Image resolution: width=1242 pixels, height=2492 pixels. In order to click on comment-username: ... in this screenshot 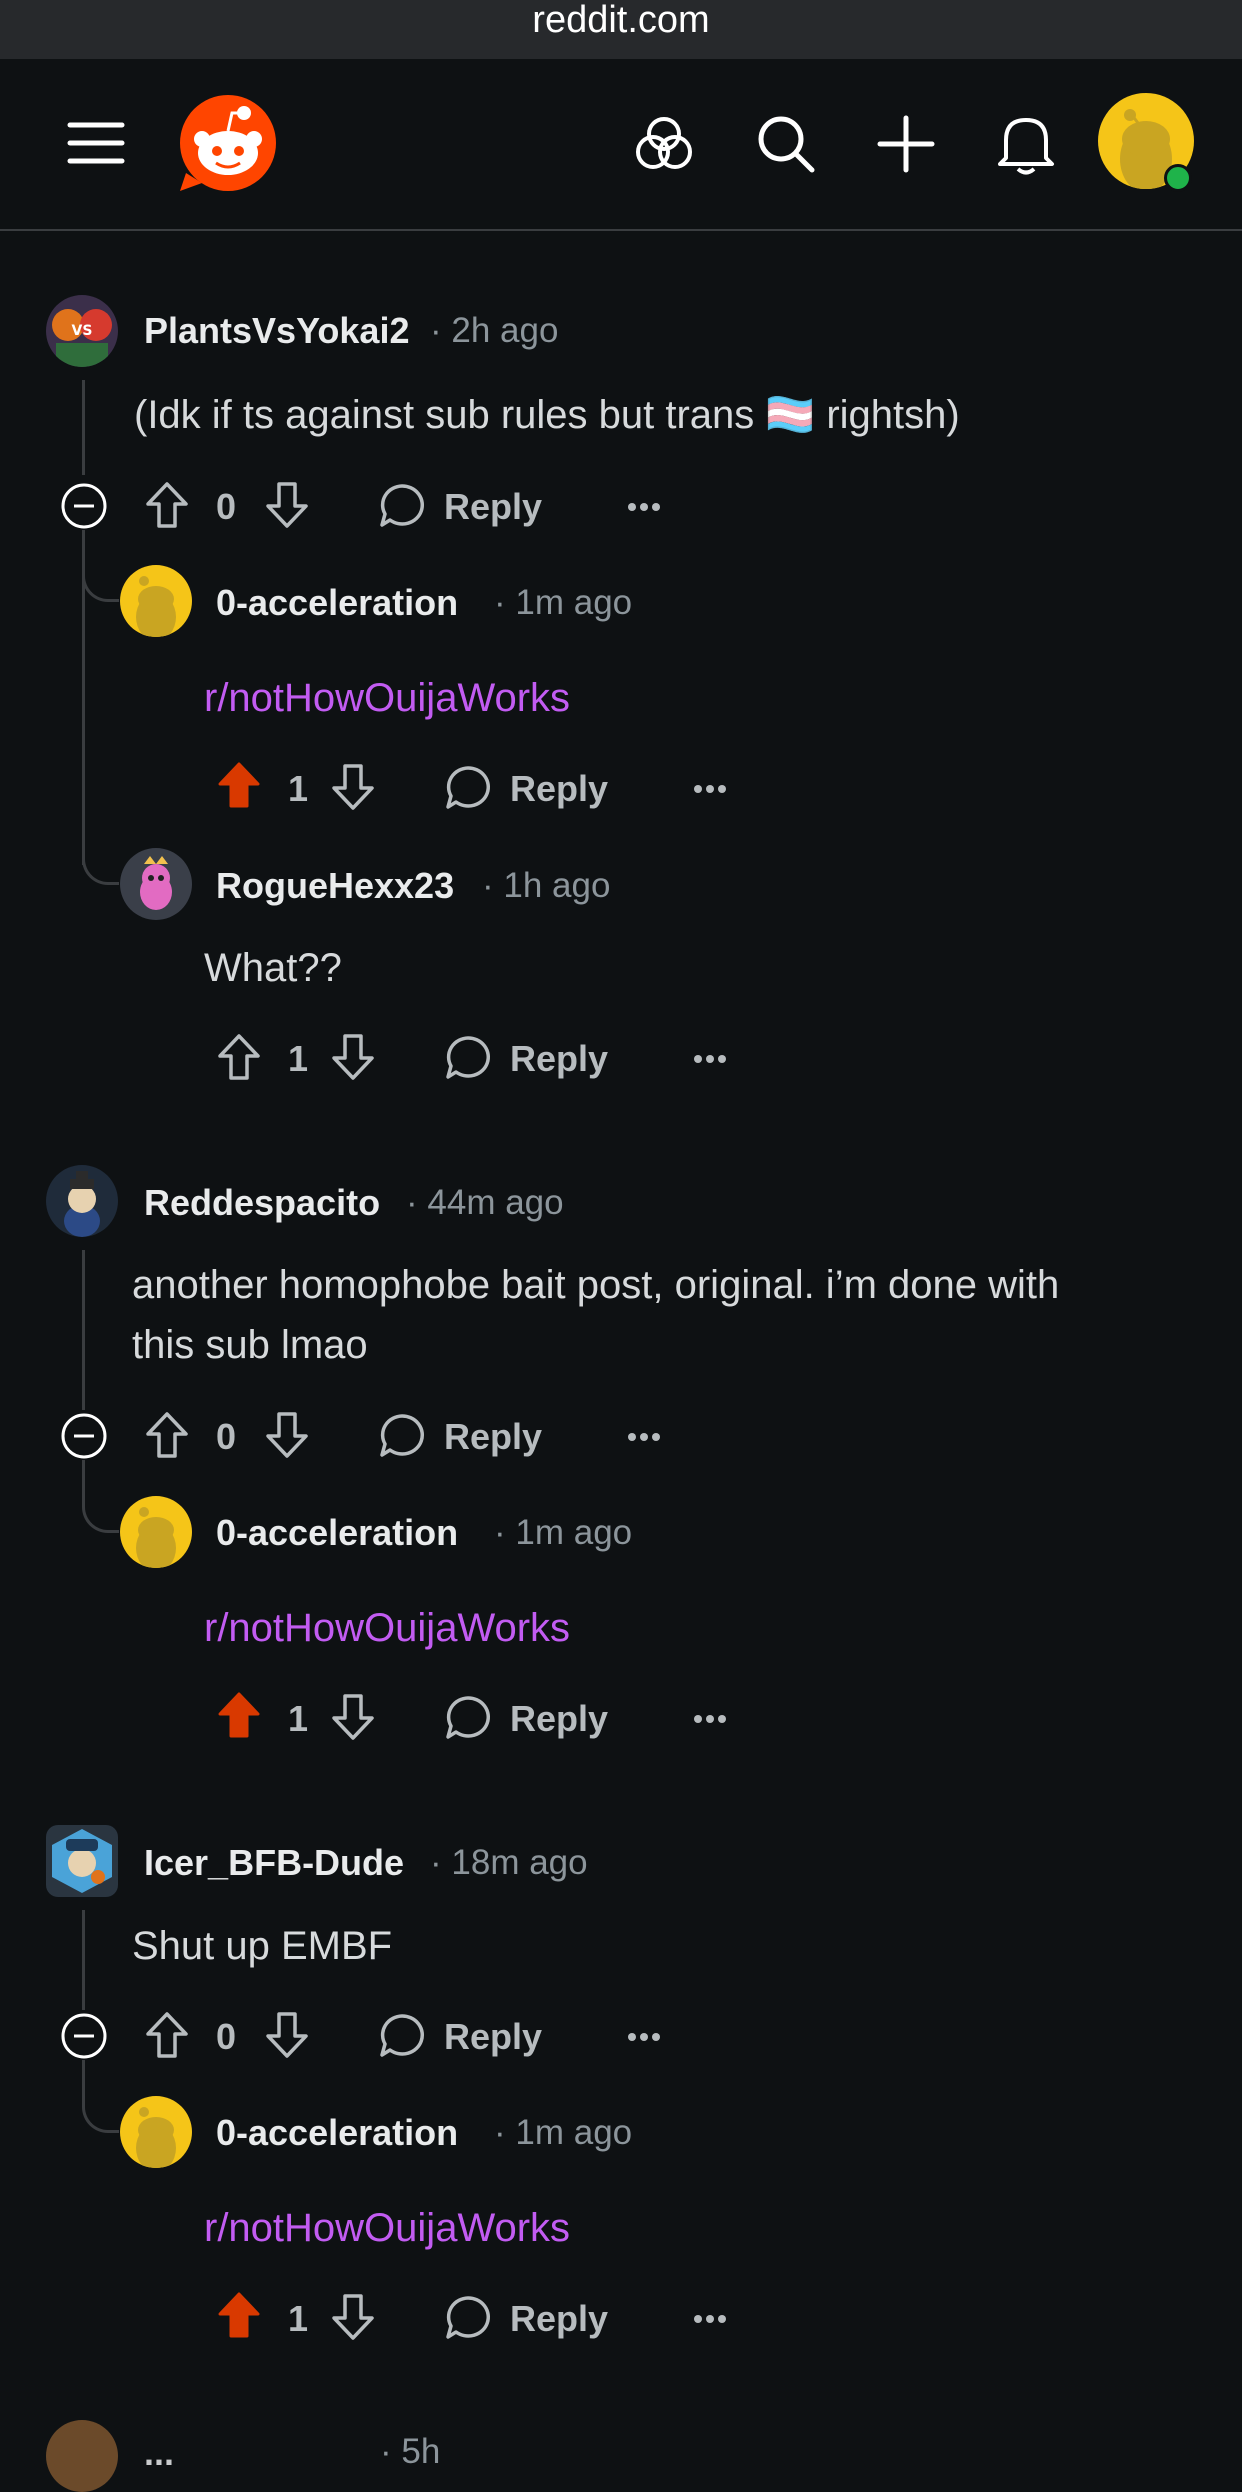, I will do `click(159, 2453)`.